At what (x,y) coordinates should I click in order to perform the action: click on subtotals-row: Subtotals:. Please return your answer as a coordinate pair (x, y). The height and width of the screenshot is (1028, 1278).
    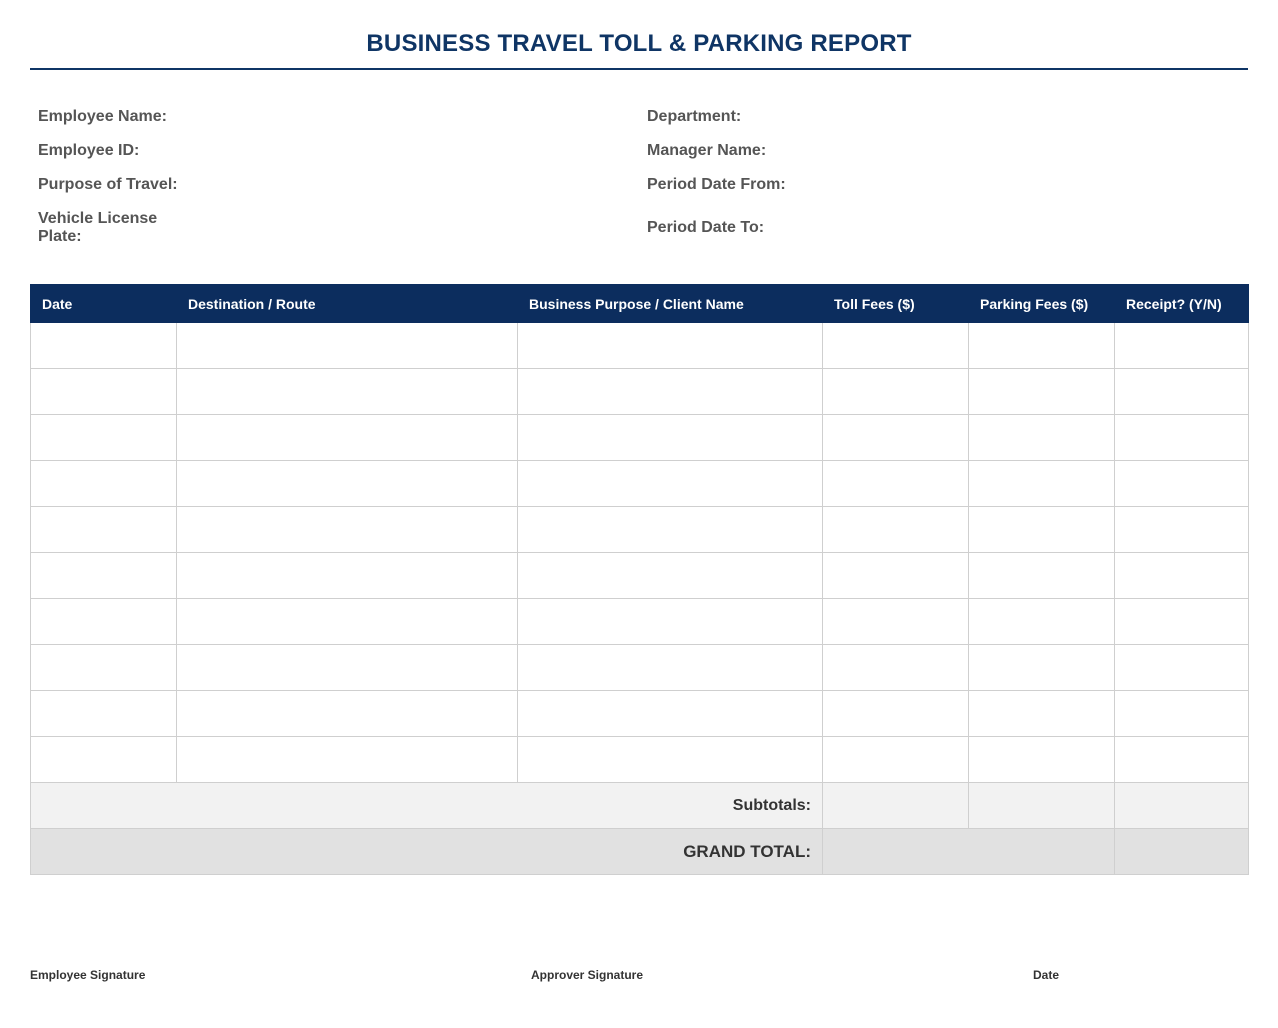
    Looking at the image, I should click on (639, 805).